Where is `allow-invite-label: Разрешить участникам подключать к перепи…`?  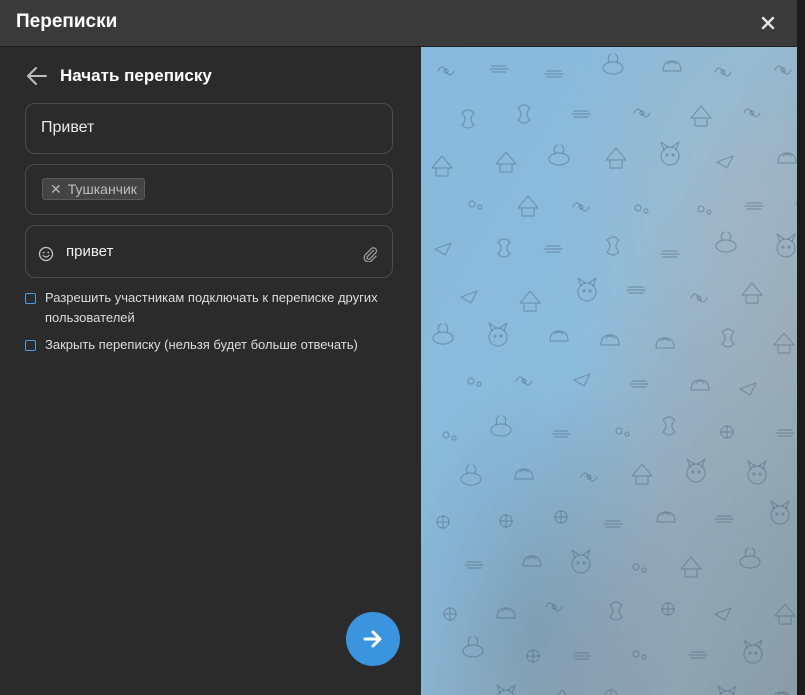
allow-invite-label: Разрешить участникам подключать к перепи… is located at coordinates (220, 308).